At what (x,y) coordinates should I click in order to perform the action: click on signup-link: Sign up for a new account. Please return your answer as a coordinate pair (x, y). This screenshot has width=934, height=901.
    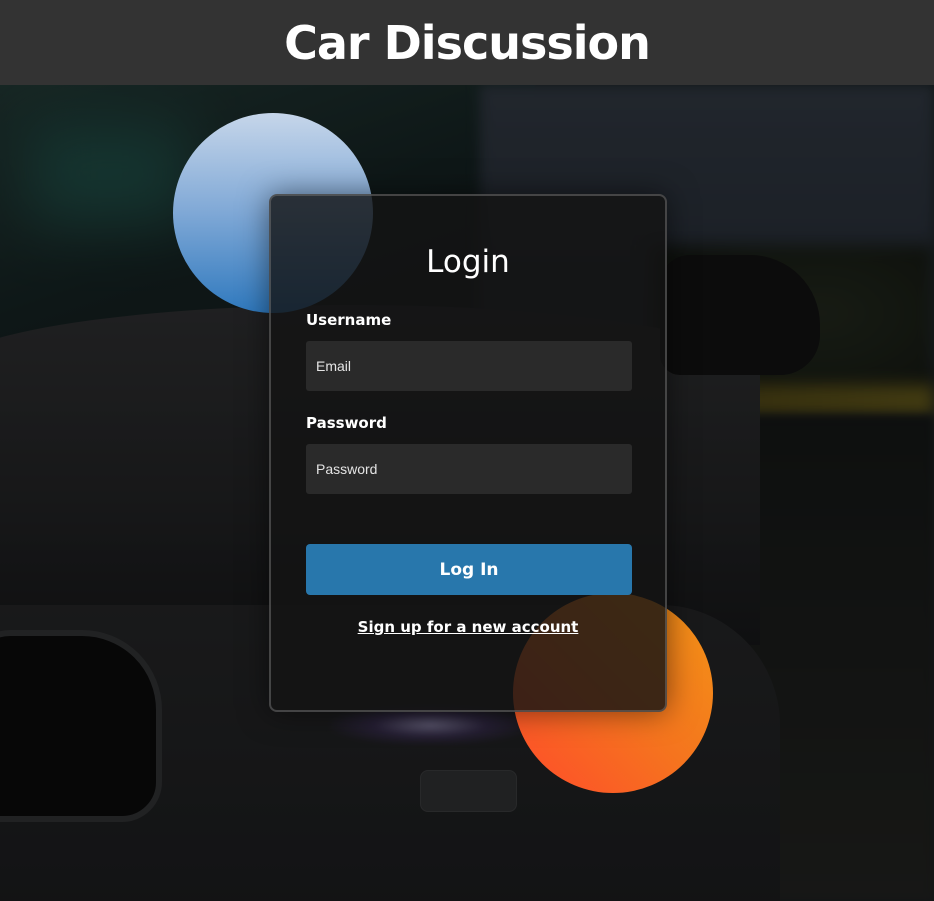
    Looking at the image, I should click on (468, 627).